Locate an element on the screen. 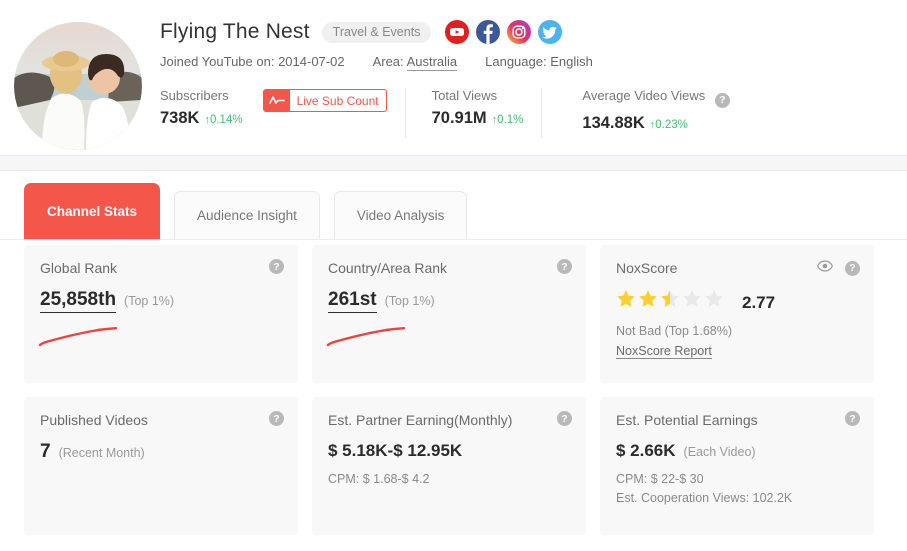 The height and width of the screenshot is (551, 907). instagram-icon is located at coordinates (519, 32).